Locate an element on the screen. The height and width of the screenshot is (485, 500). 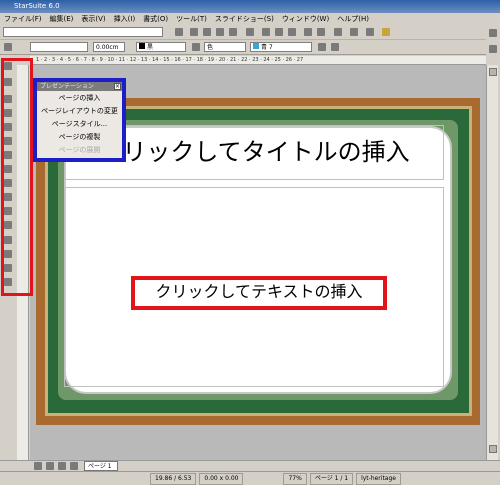
menu-slideshow: スライドショー(S) is located at coordinates (244, 19).